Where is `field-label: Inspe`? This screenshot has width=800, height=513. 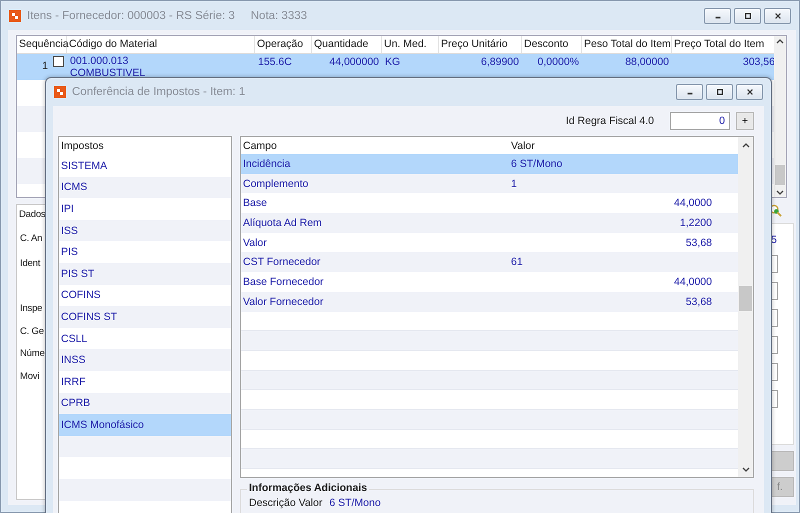
field-label: Inspe is located at coordinates (31, 308).